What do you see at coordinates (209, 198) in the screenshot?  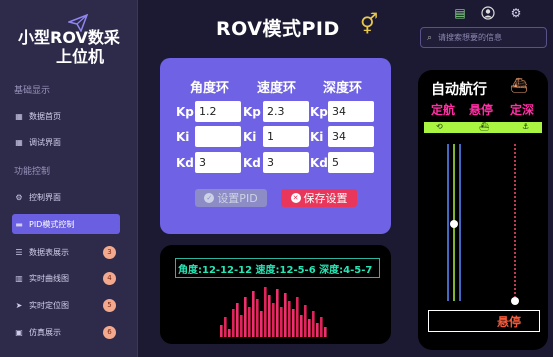 I see `check-circle-icon: ✓` at bounding box center [209, 198].